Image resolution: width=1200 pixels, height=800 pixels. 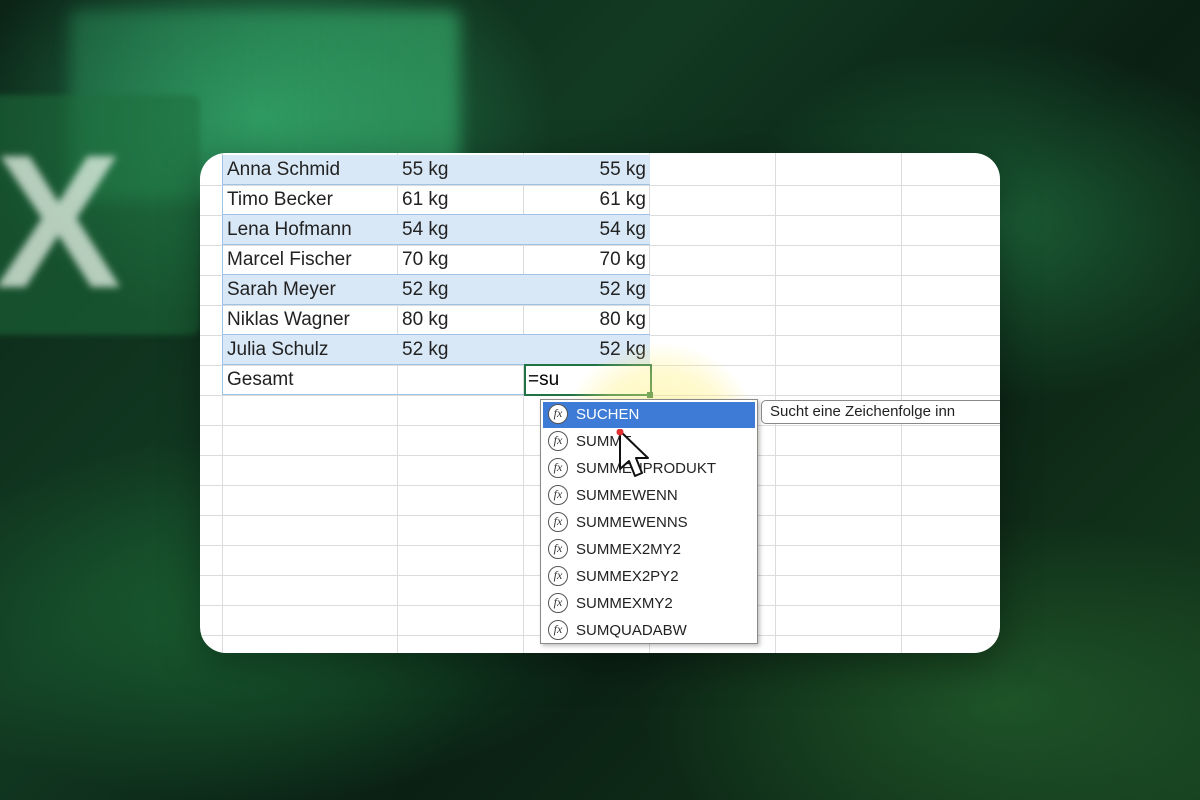 What do you see at coordinates (461, 170) in the screenshot?
I see `weight-cell: 55 kg` at bounding box center [461, 170].